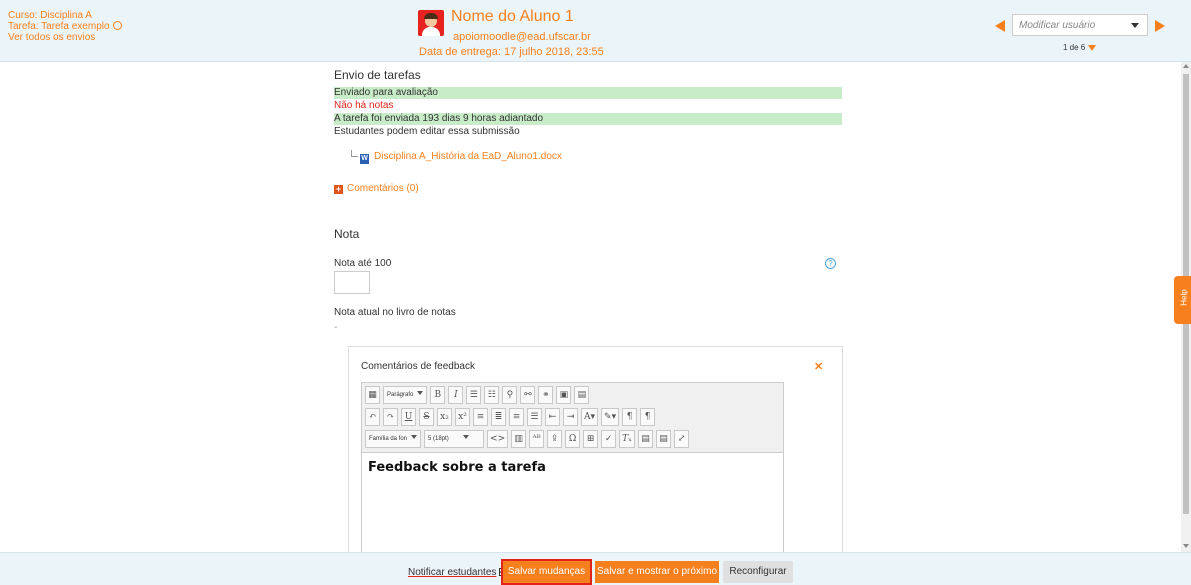 This screenshot has width=1191, height=585. What do you see at coordinates (444, 417) in the screenshot?
I see `subscript-icon: x₂` at bounding box center [444, 417].